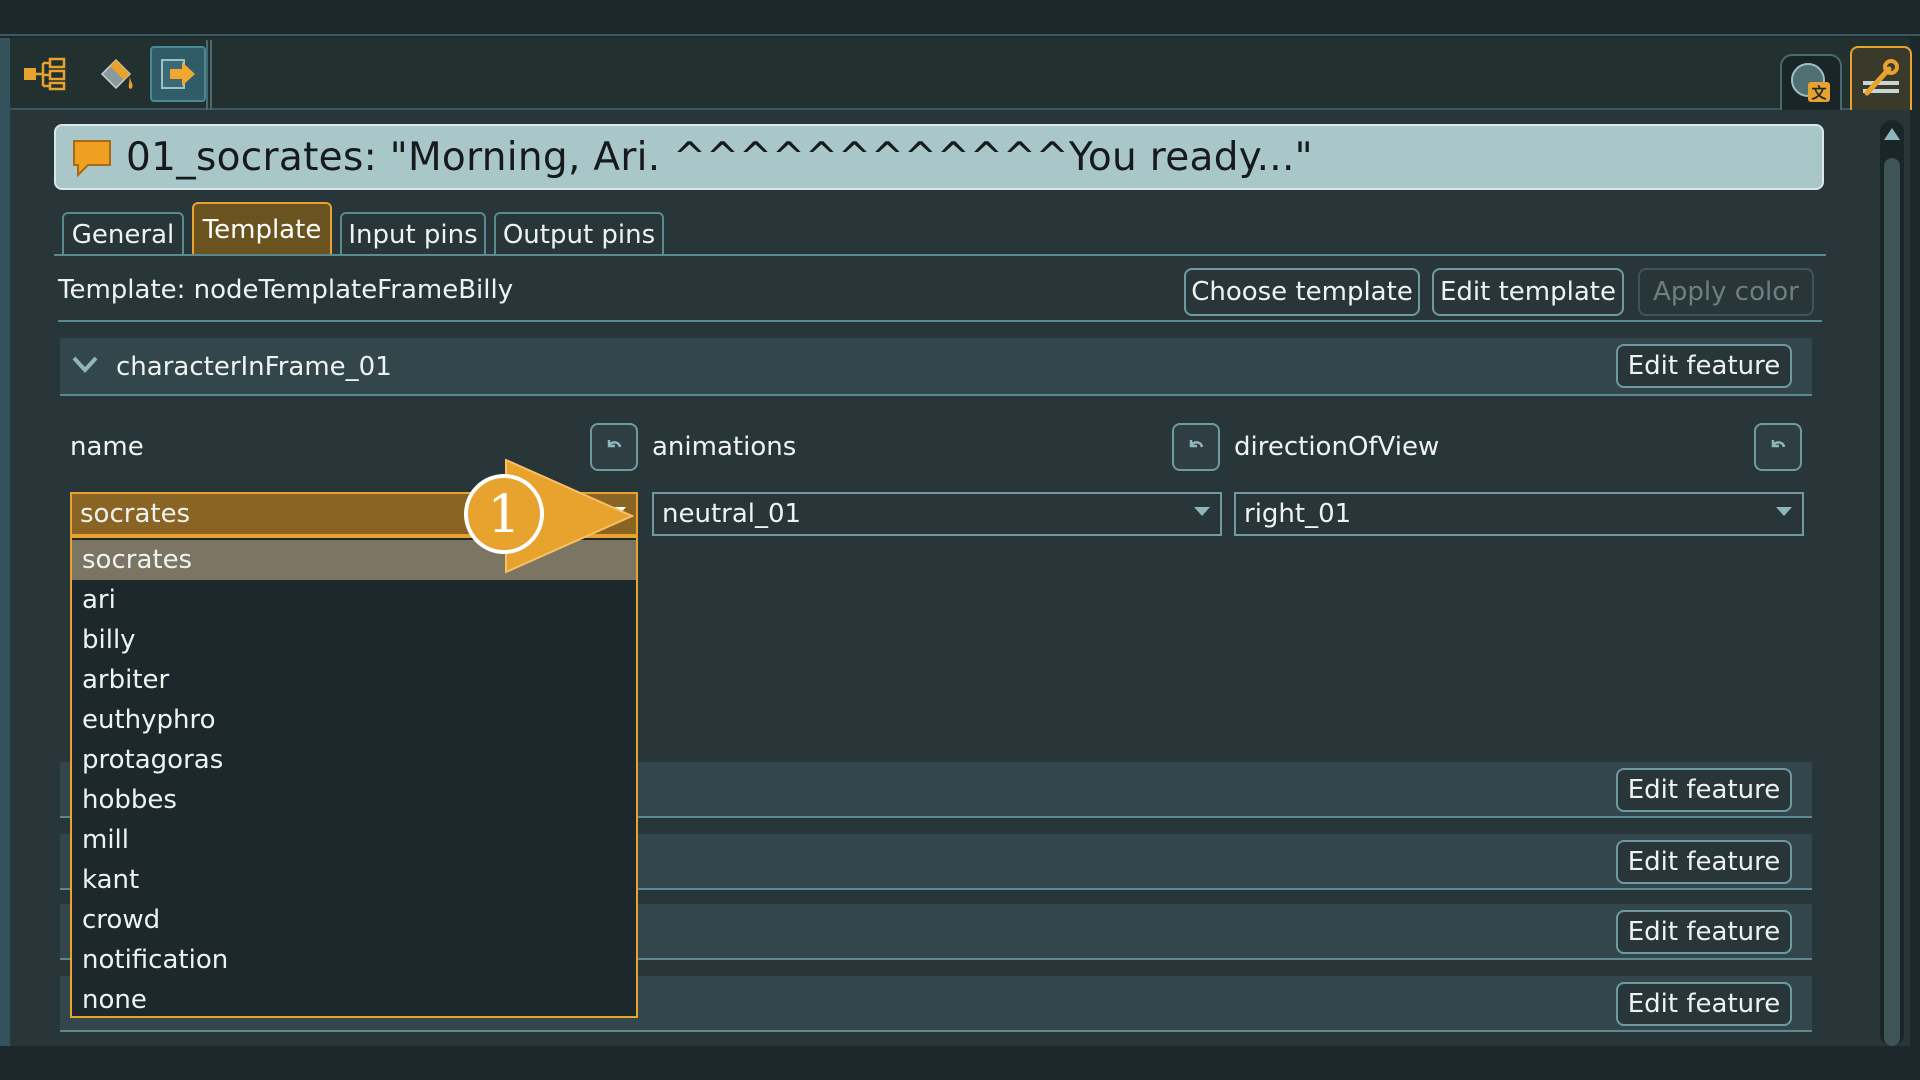  I want to click on edit-template-button: Edit template, so click(1528, 292).